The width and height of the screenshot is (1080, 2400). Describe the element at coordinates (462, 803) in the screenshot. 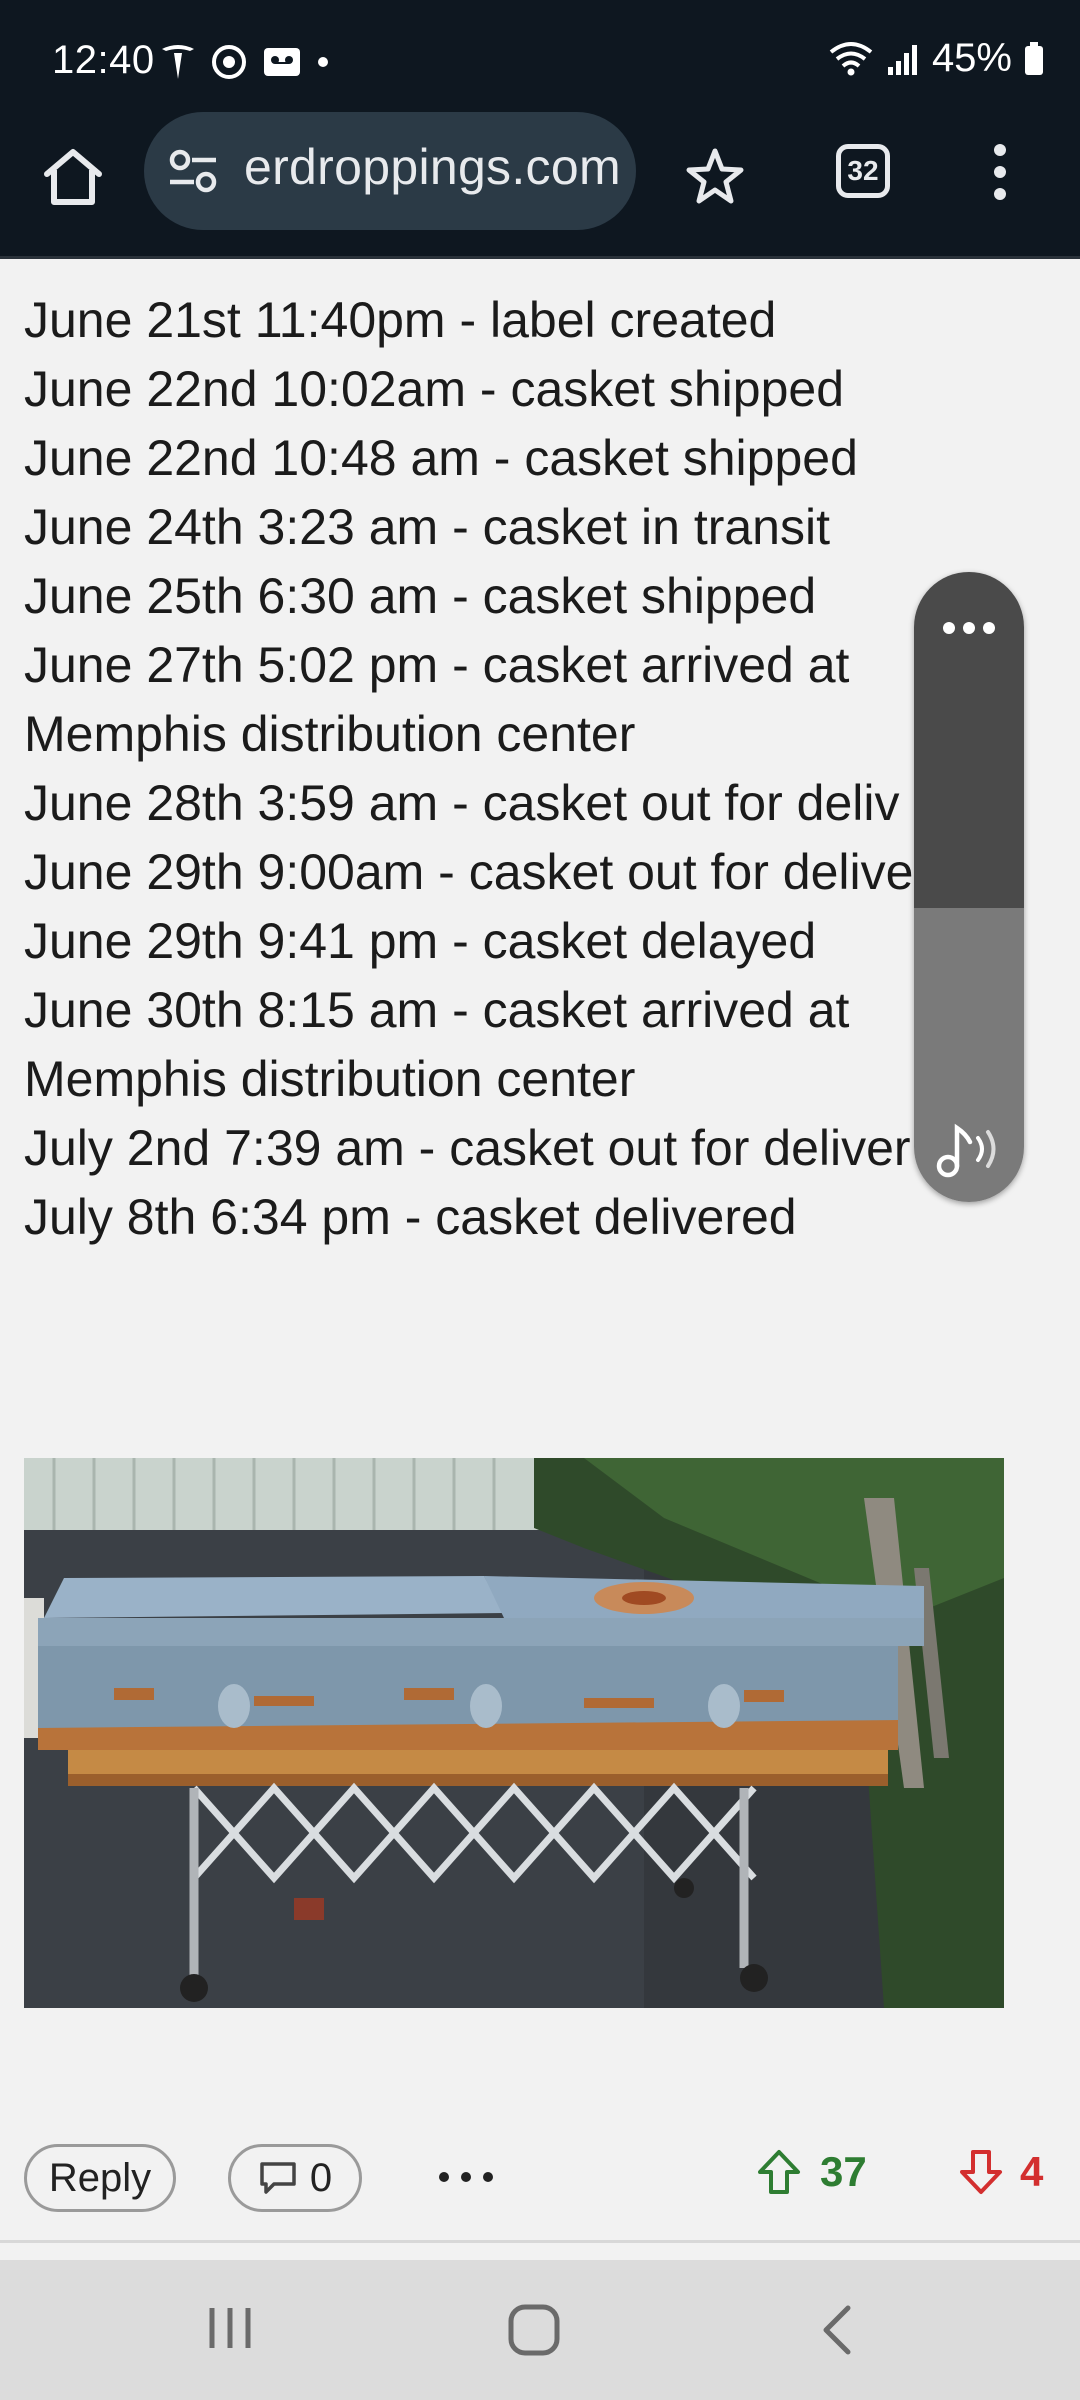

I see `log-line: June 28th 3:59 am - casket out for deliv` at that location.